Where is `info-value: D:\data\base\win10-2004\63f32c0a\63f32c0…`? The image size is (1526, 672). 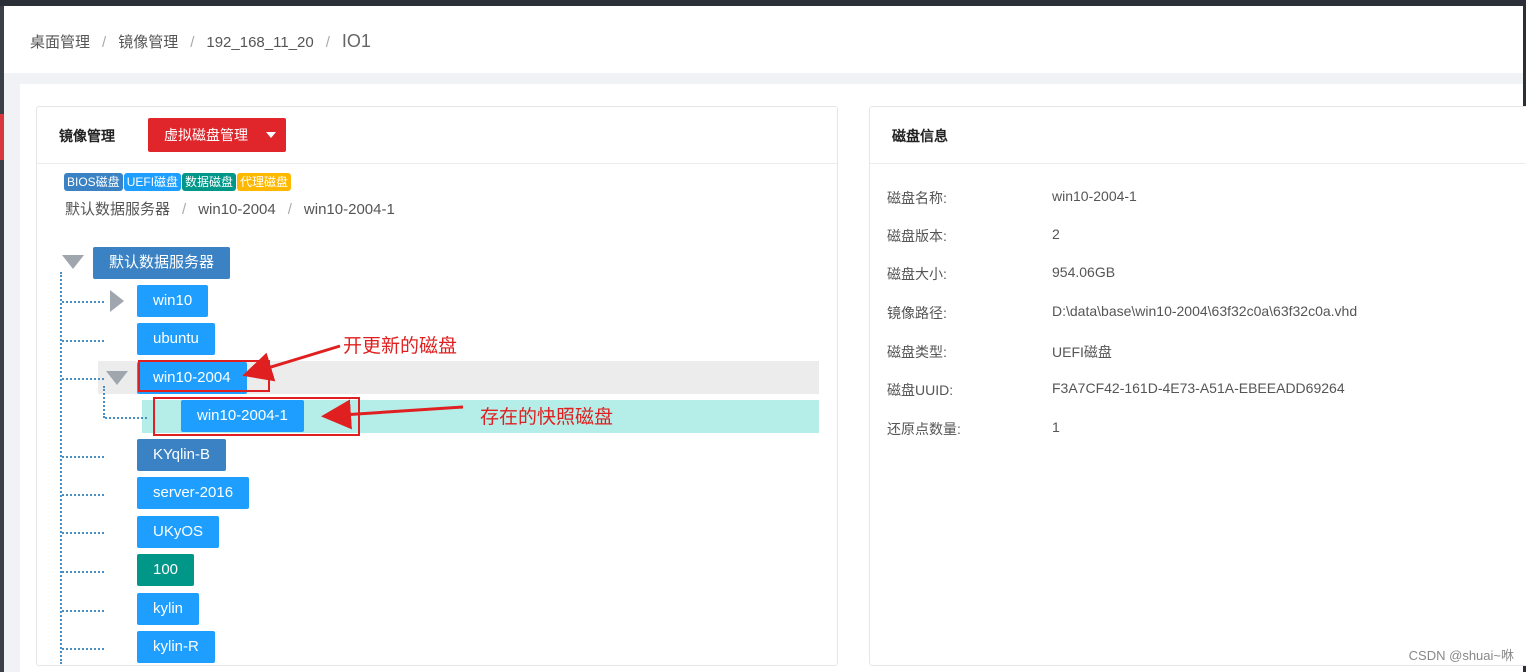 info-value: D:\data\base\win10-2004\63f32c0a\63f32c0… is located at coordinates (1205, 311).